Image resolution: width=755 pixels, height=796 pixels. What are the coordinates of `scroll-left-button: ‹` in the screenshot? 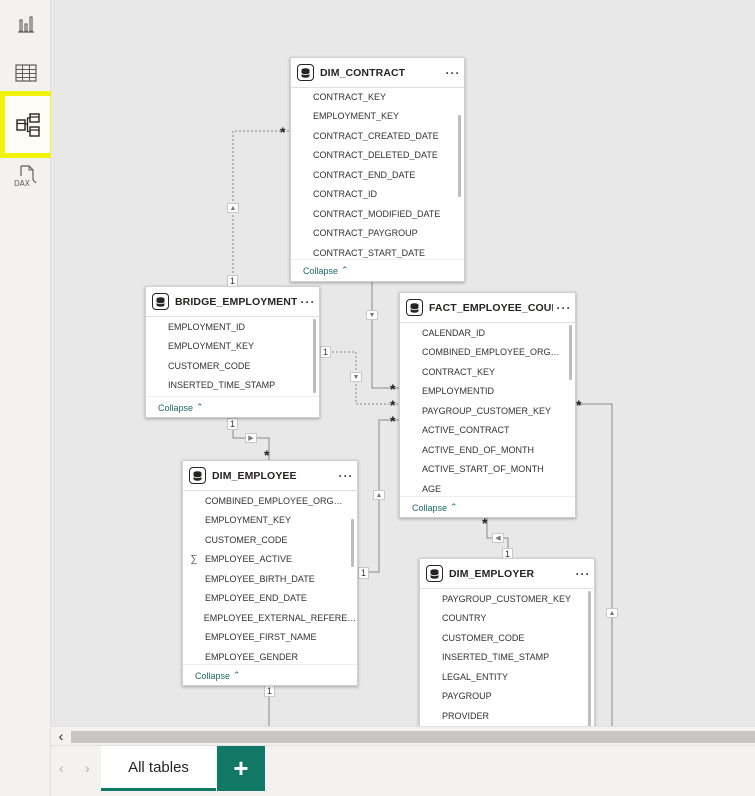 It's located at (61, 736).